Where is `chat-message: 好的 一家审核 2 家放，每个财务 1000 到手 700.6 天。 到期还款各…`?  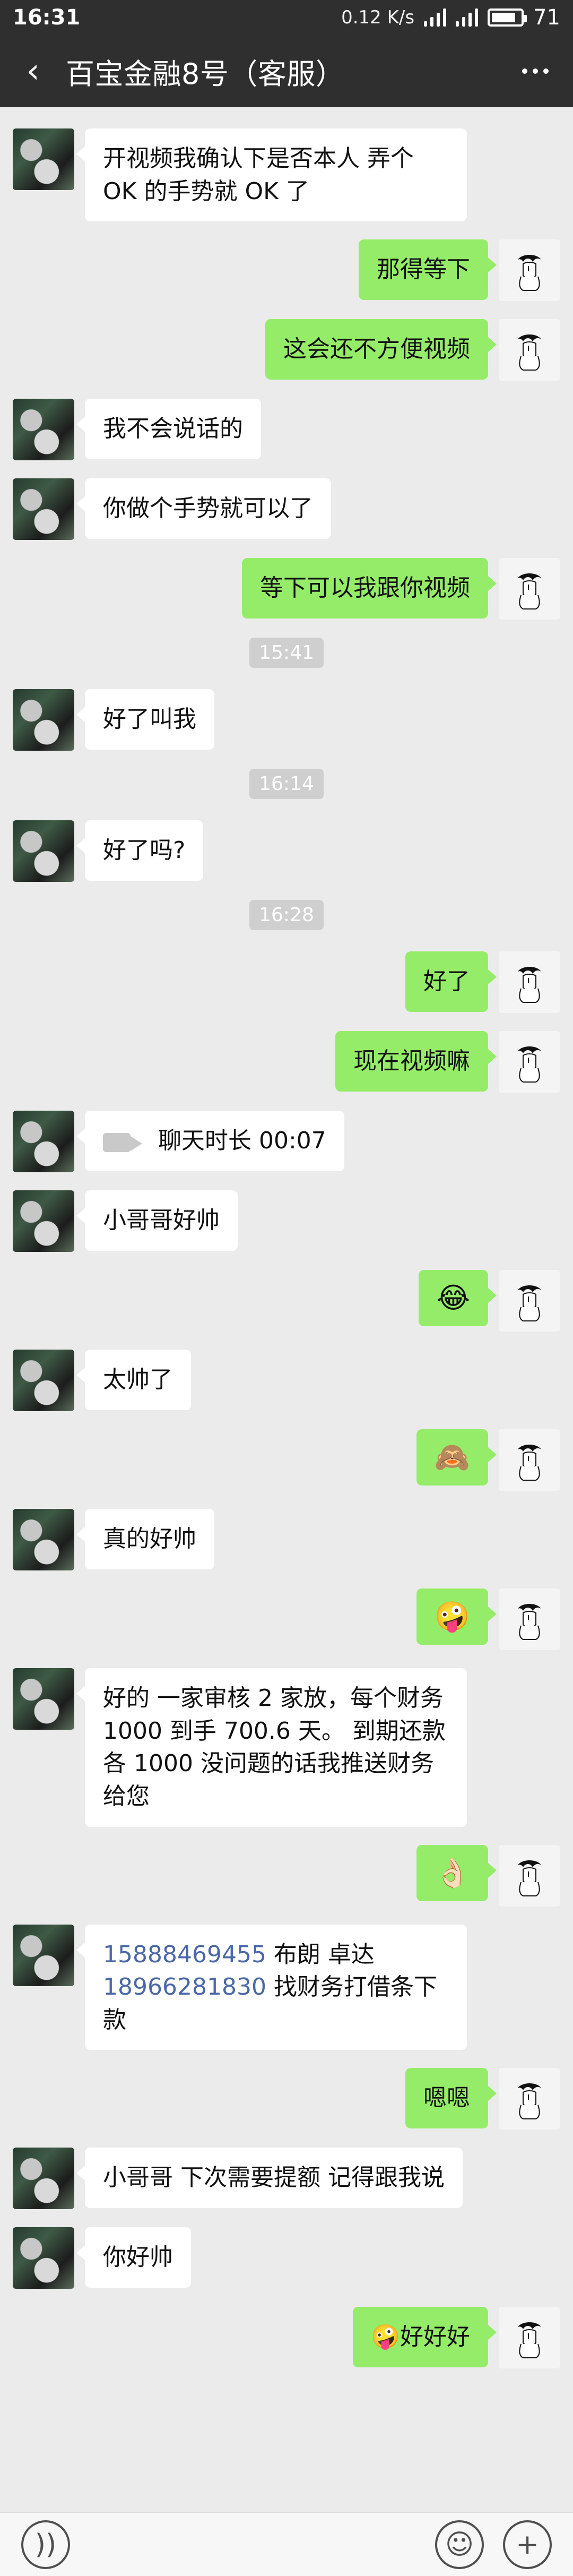 chat-message: 好的 一家审核 2 家放，每个财务 1000 到手 700.6 天。 到期还款各… is located at coordinates (286, 1748).